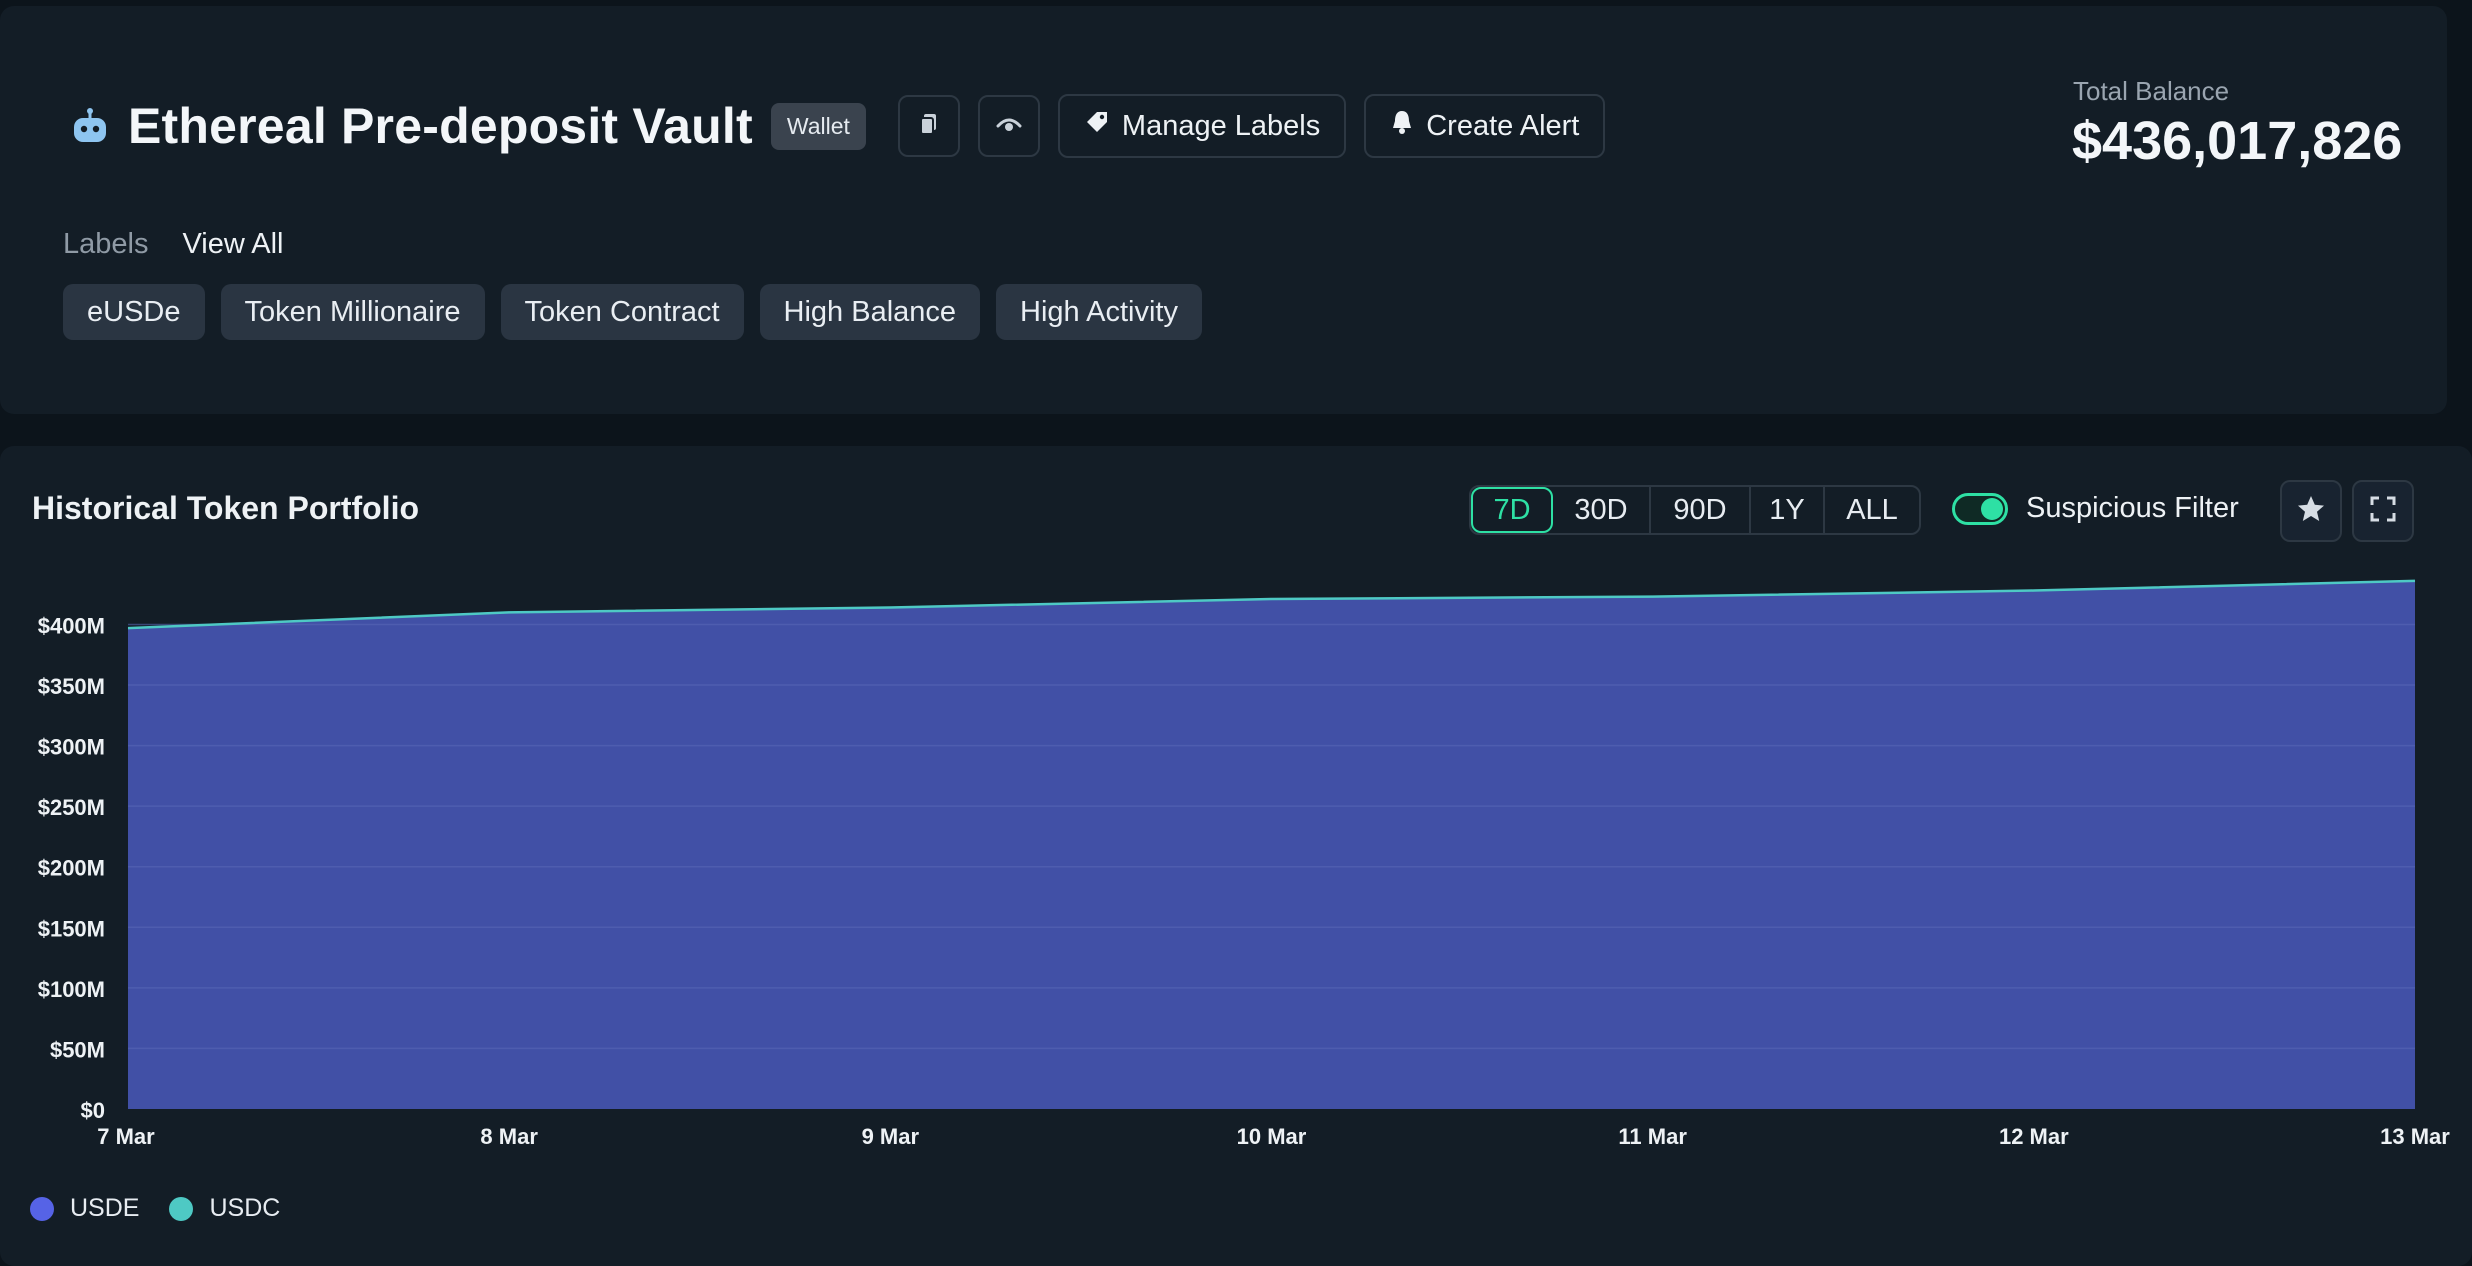 Image resolution: width=2472 pixels, height=1266 pixels. What do you see at coordinates (1502, 126) in the screenshot?
I see `create-alert-label: Create Alert` at bounding box center [1502, 126].